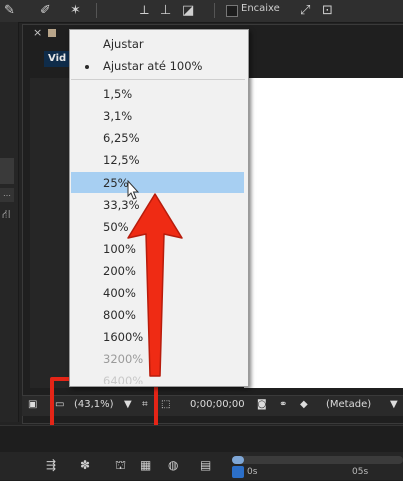 This screenshot has width=403, height=481. What do you see at coordinates (158, 79) in the screenshot?
I see `menu-divider` at bounding box center [158, 79].